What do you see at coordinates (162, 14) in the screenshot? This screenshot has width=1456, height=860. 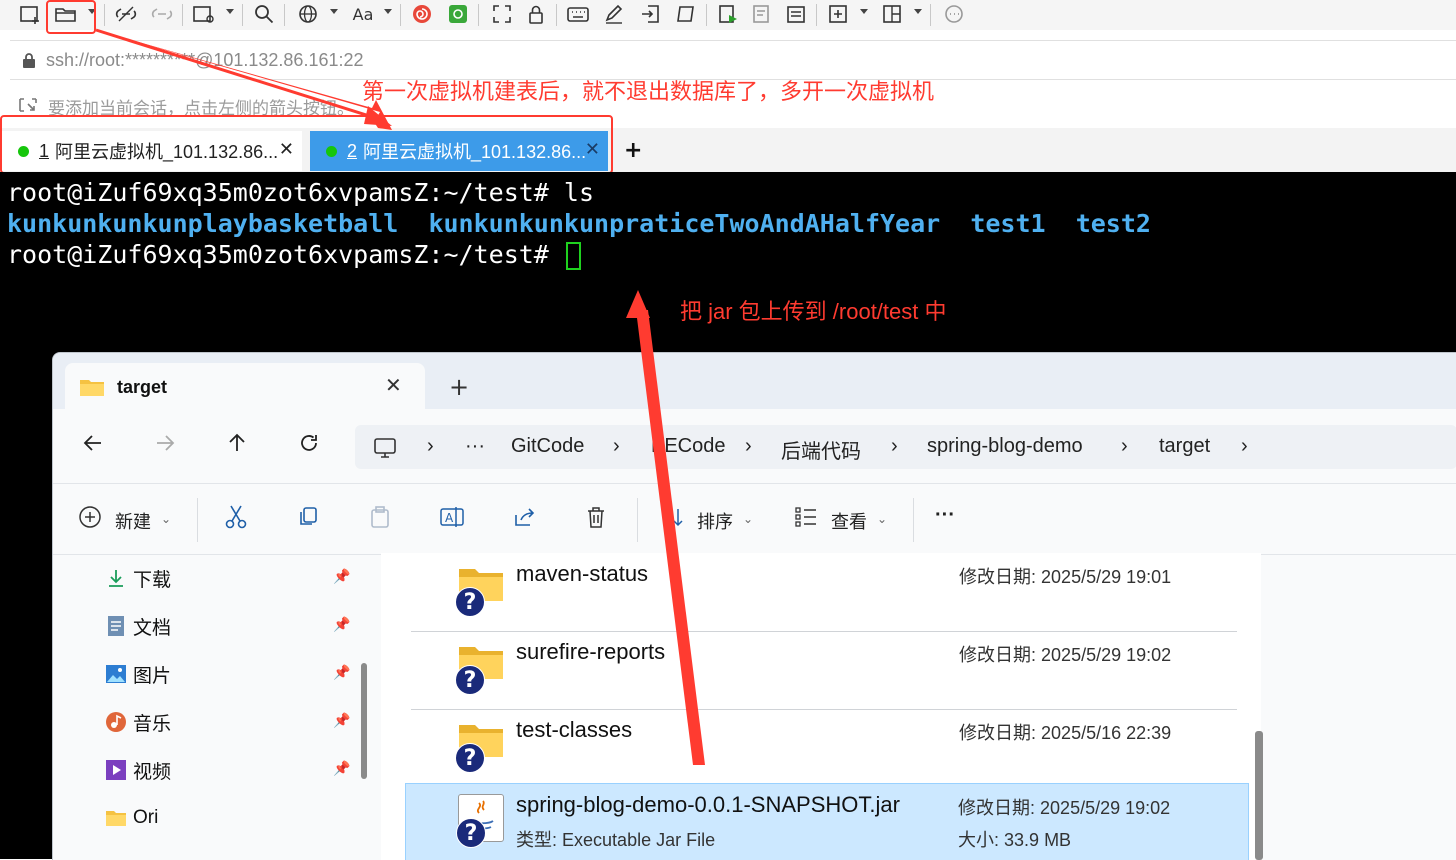 I see `reconnect-icon` at bounding box center [162, 14].